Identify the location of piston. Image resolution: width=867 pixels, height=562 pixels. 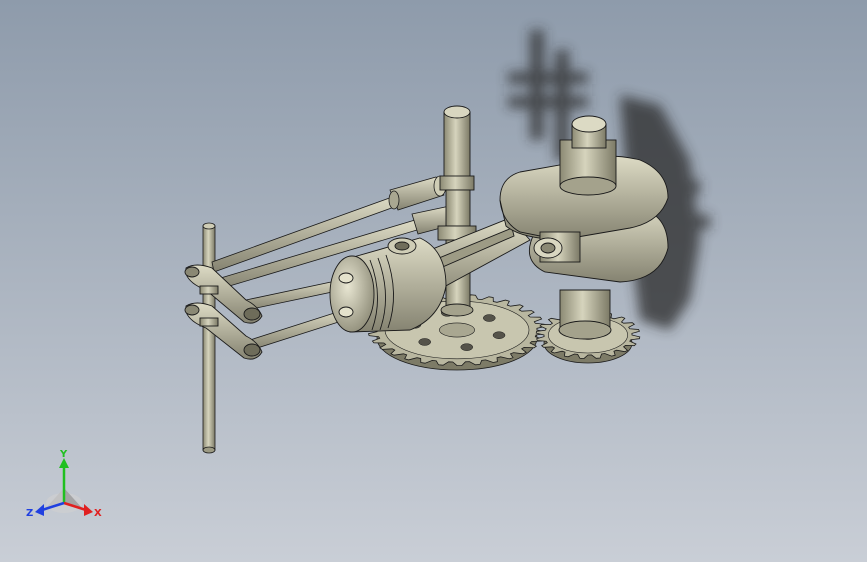
(388, 285).